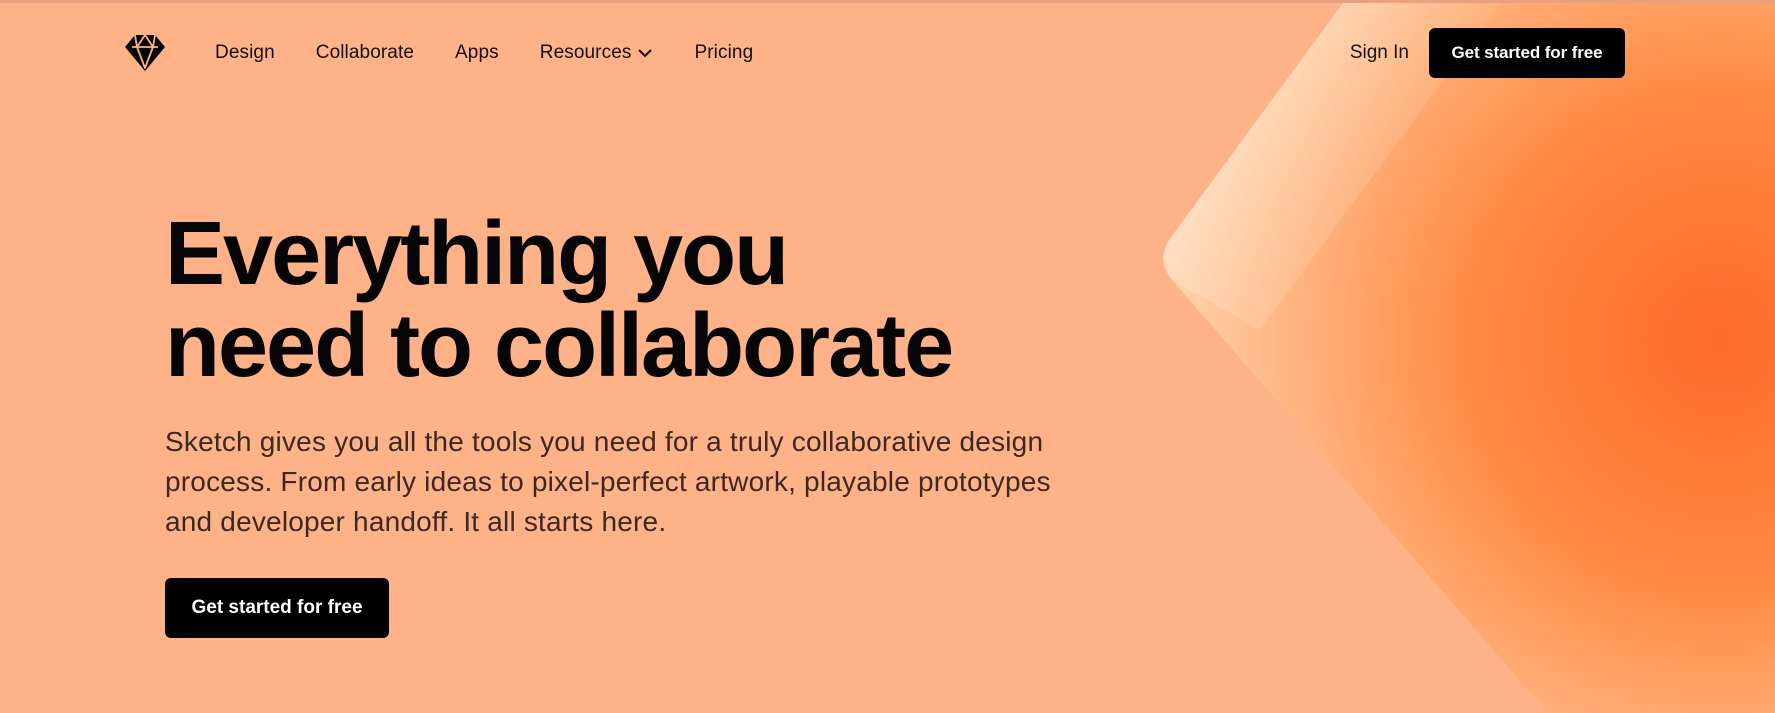  I want to click on nav-link-pricing: Pricing, so click(723, 53).